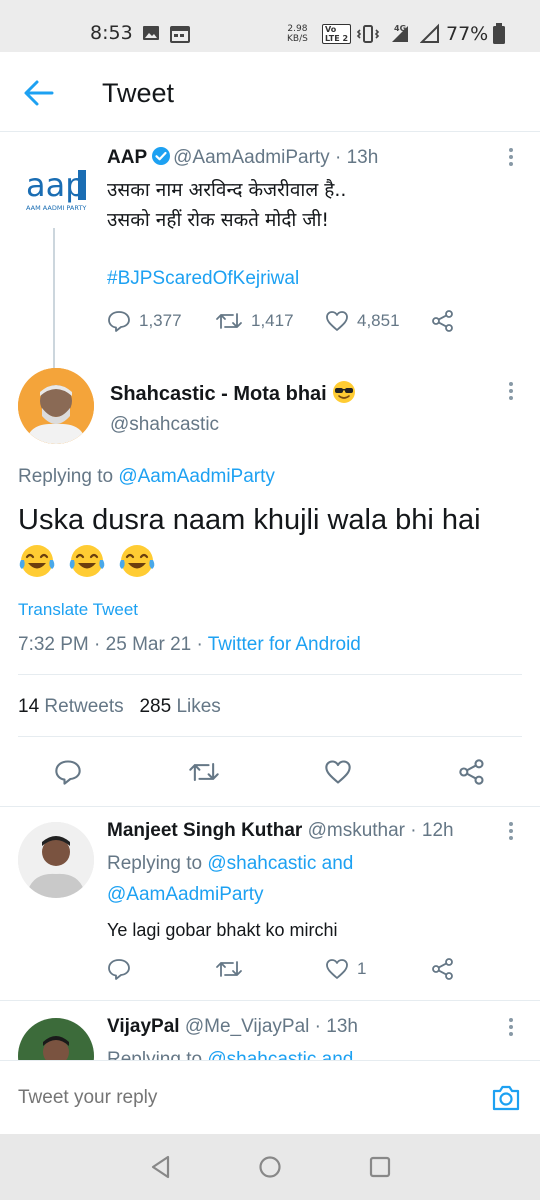 The image size is (540, 1200). Describe the element at coordinates (297, 34) in the screenshot. I see `network-speed: 2.98 KB/S` at that location.